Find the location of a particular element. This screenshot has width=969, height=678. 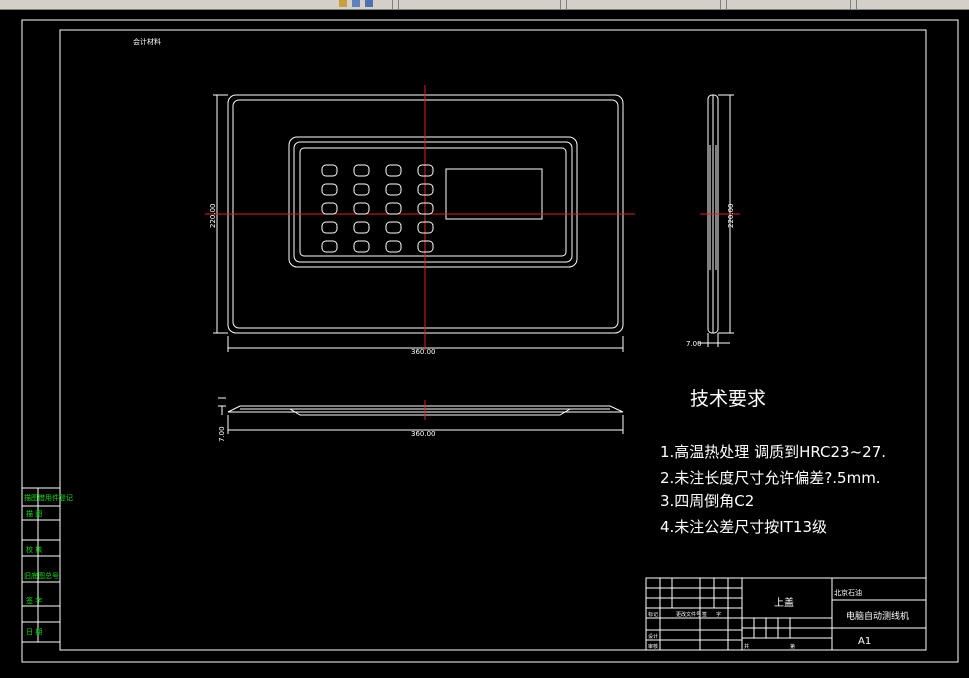

dim-bottom-thickness: 7.00 is located at coordinates (222, 434).